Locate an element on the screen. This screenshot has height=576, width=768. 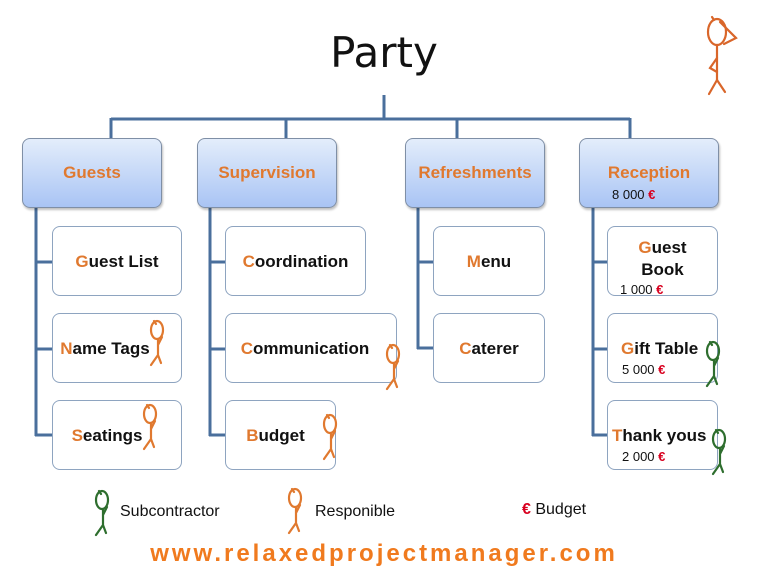
task-menu: Menu is located at coordinates (489, 261).